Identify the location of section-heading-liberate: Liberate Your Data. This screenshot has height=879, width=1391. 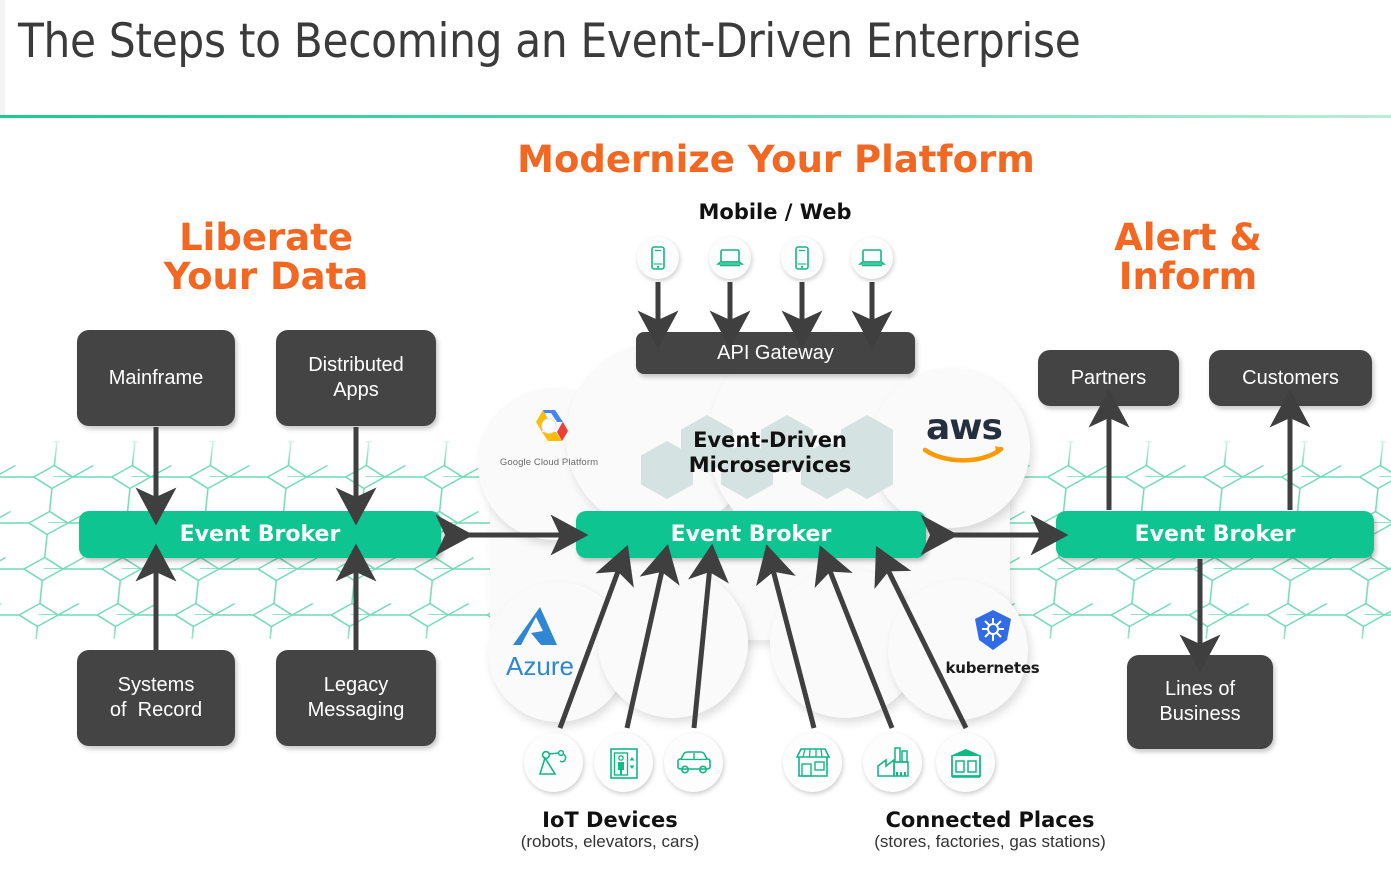
(266, 257).